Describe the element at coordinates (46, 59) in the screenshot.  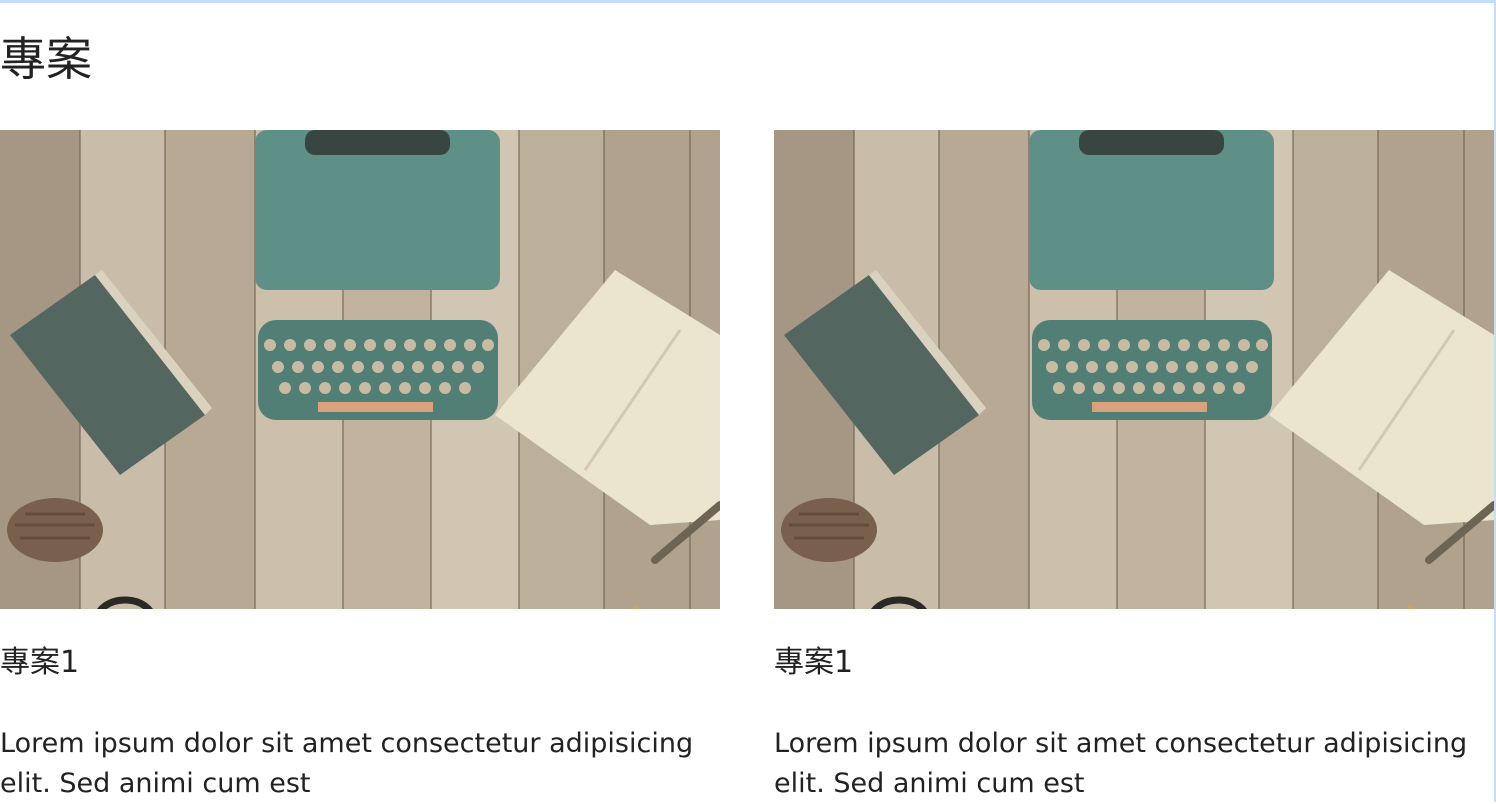
I see `section-title: 專案` at that location.